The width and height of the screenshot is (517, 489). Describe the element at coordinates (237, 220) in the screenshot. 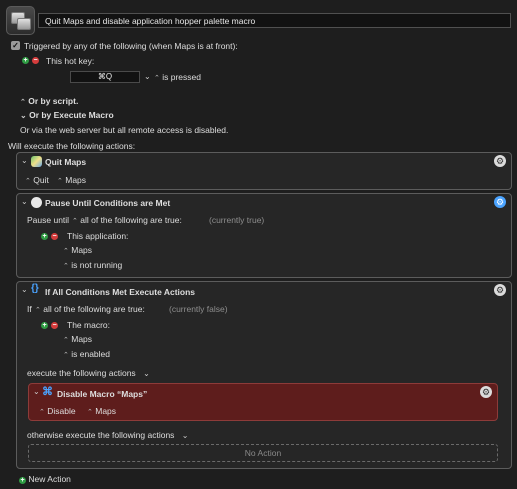

I see `pause-status: (currently true)` at that location.